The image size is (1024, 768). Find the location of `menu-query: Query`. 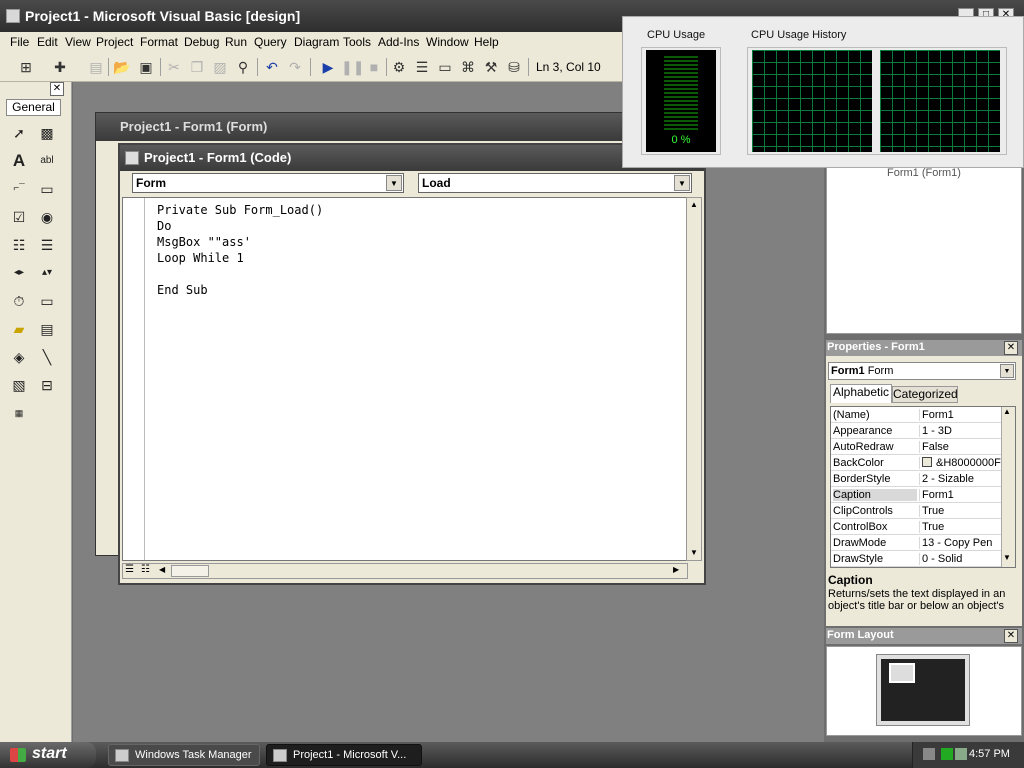

menu-query: Query is located at coordinates (270, 42).